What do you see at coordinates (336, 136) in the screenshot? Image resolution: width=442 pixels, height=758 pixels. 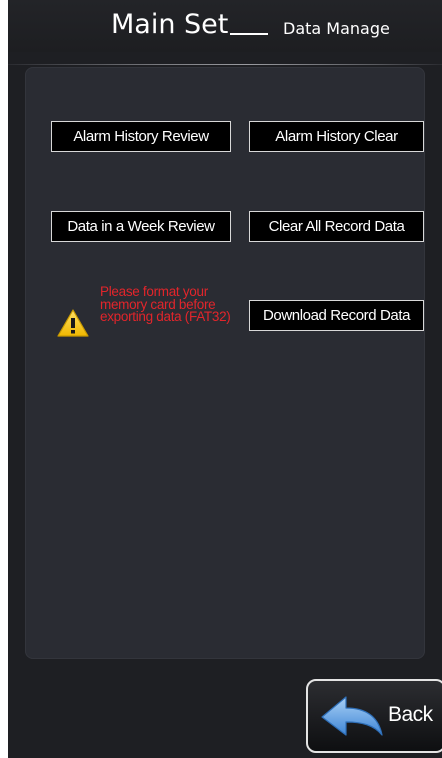 I see `alarm-history-clear-button: Alarm History Clear` at bounding box center [336, 136].